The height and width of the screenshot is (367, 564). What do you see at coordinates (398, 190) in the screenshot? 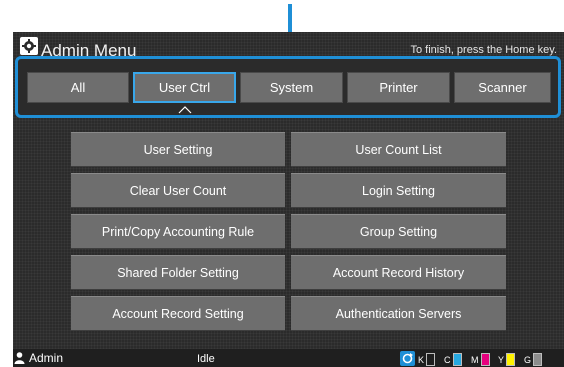
I see `login-setting-button: Login Setting` at bounding box center [398, 190].